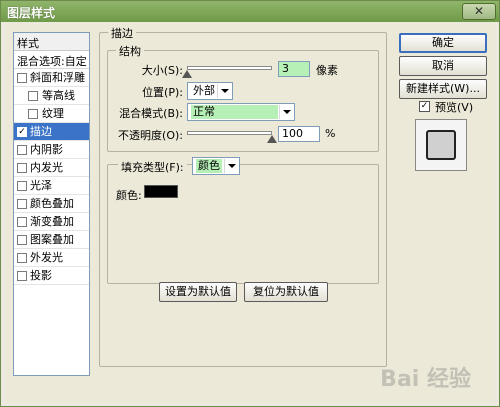 The height and width of the screenshot is (407, 500). Describe the element at coordinates (425, 379) in the screenshot. I see `baidu-watermark: Bai 经验` at that location.